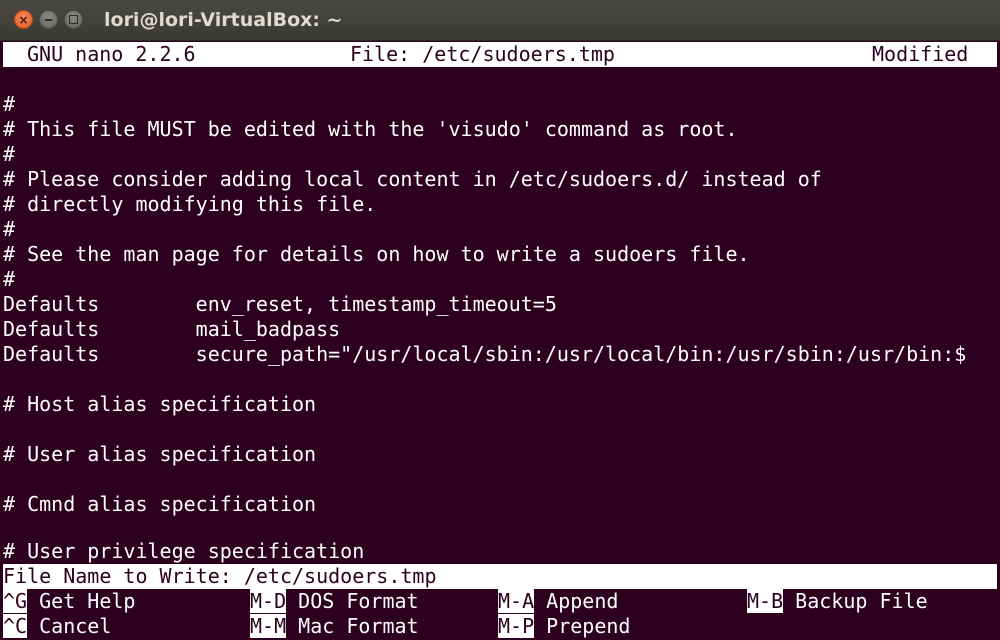  Describe the element at coordinates (500, 576) in the screenshot. I see `filename-prompt-bar: File Name to Write: /etc/sudoers.tmp` at that location.